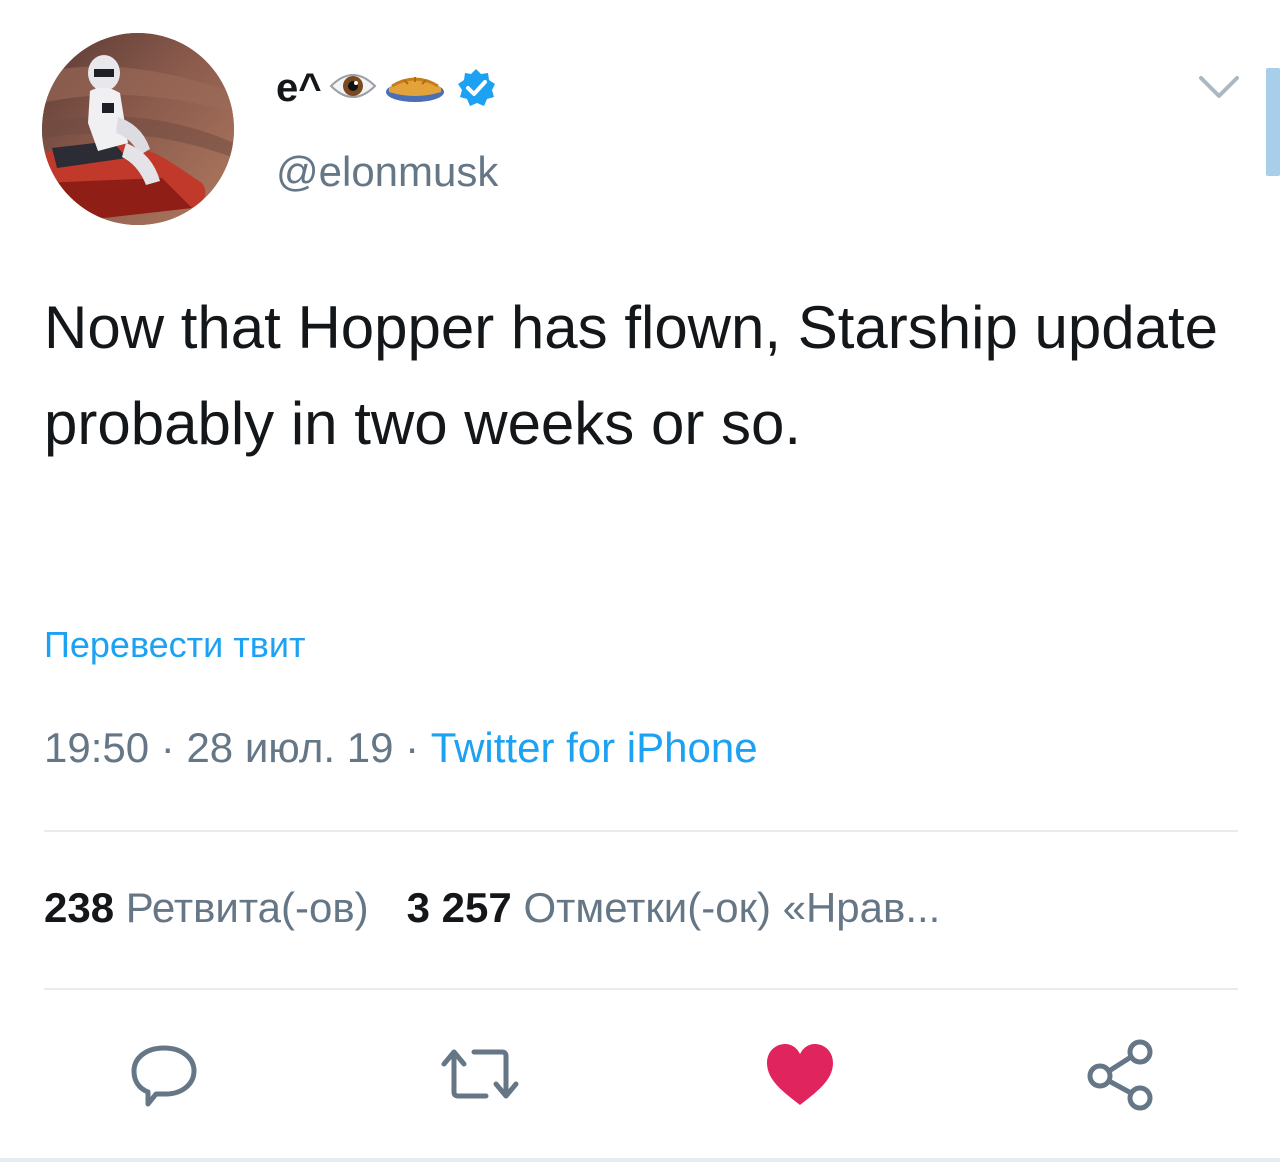 The height and width of the screenshot is (1162, 1280). What do you see at coordinates (415, 88) in the screenshot?
I see `pie-emoji` at bounding box center [415, 88].